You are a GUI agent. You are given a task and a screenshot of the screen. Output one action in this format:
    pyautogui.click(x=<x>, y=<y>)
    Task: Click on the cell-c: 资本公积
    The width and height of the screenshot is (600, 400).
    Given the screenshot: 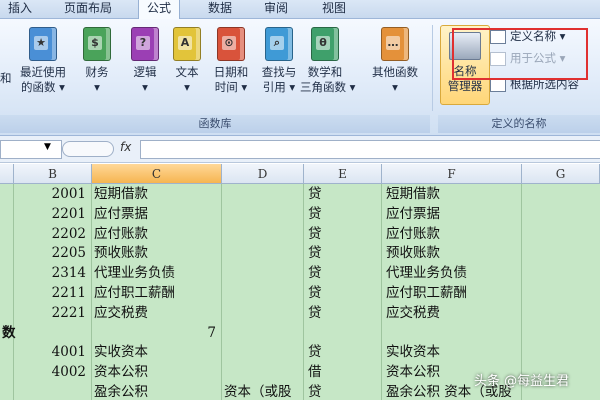 What is the action you would take?
    pyautogui.click(x=121, y=372)
    